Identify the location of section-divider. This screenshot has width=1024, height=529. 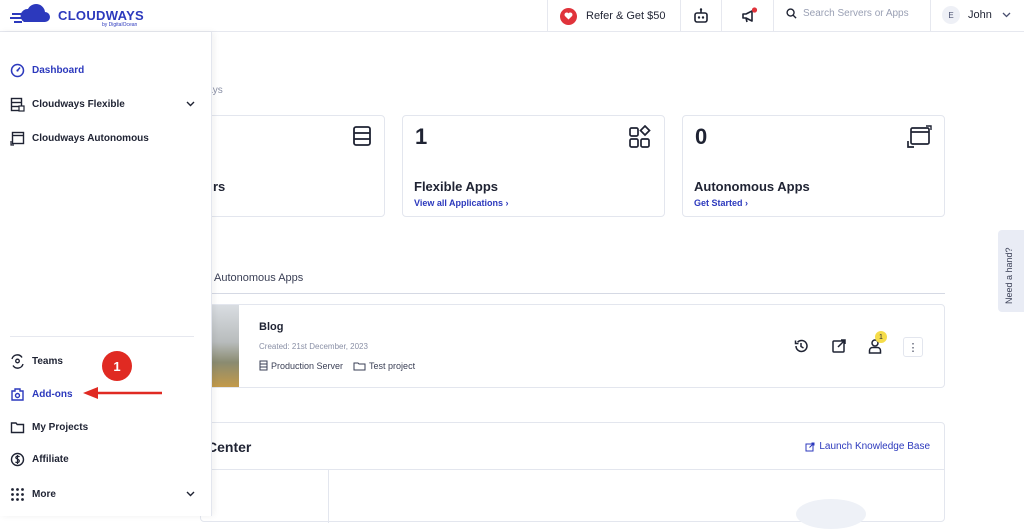
(572, 293).